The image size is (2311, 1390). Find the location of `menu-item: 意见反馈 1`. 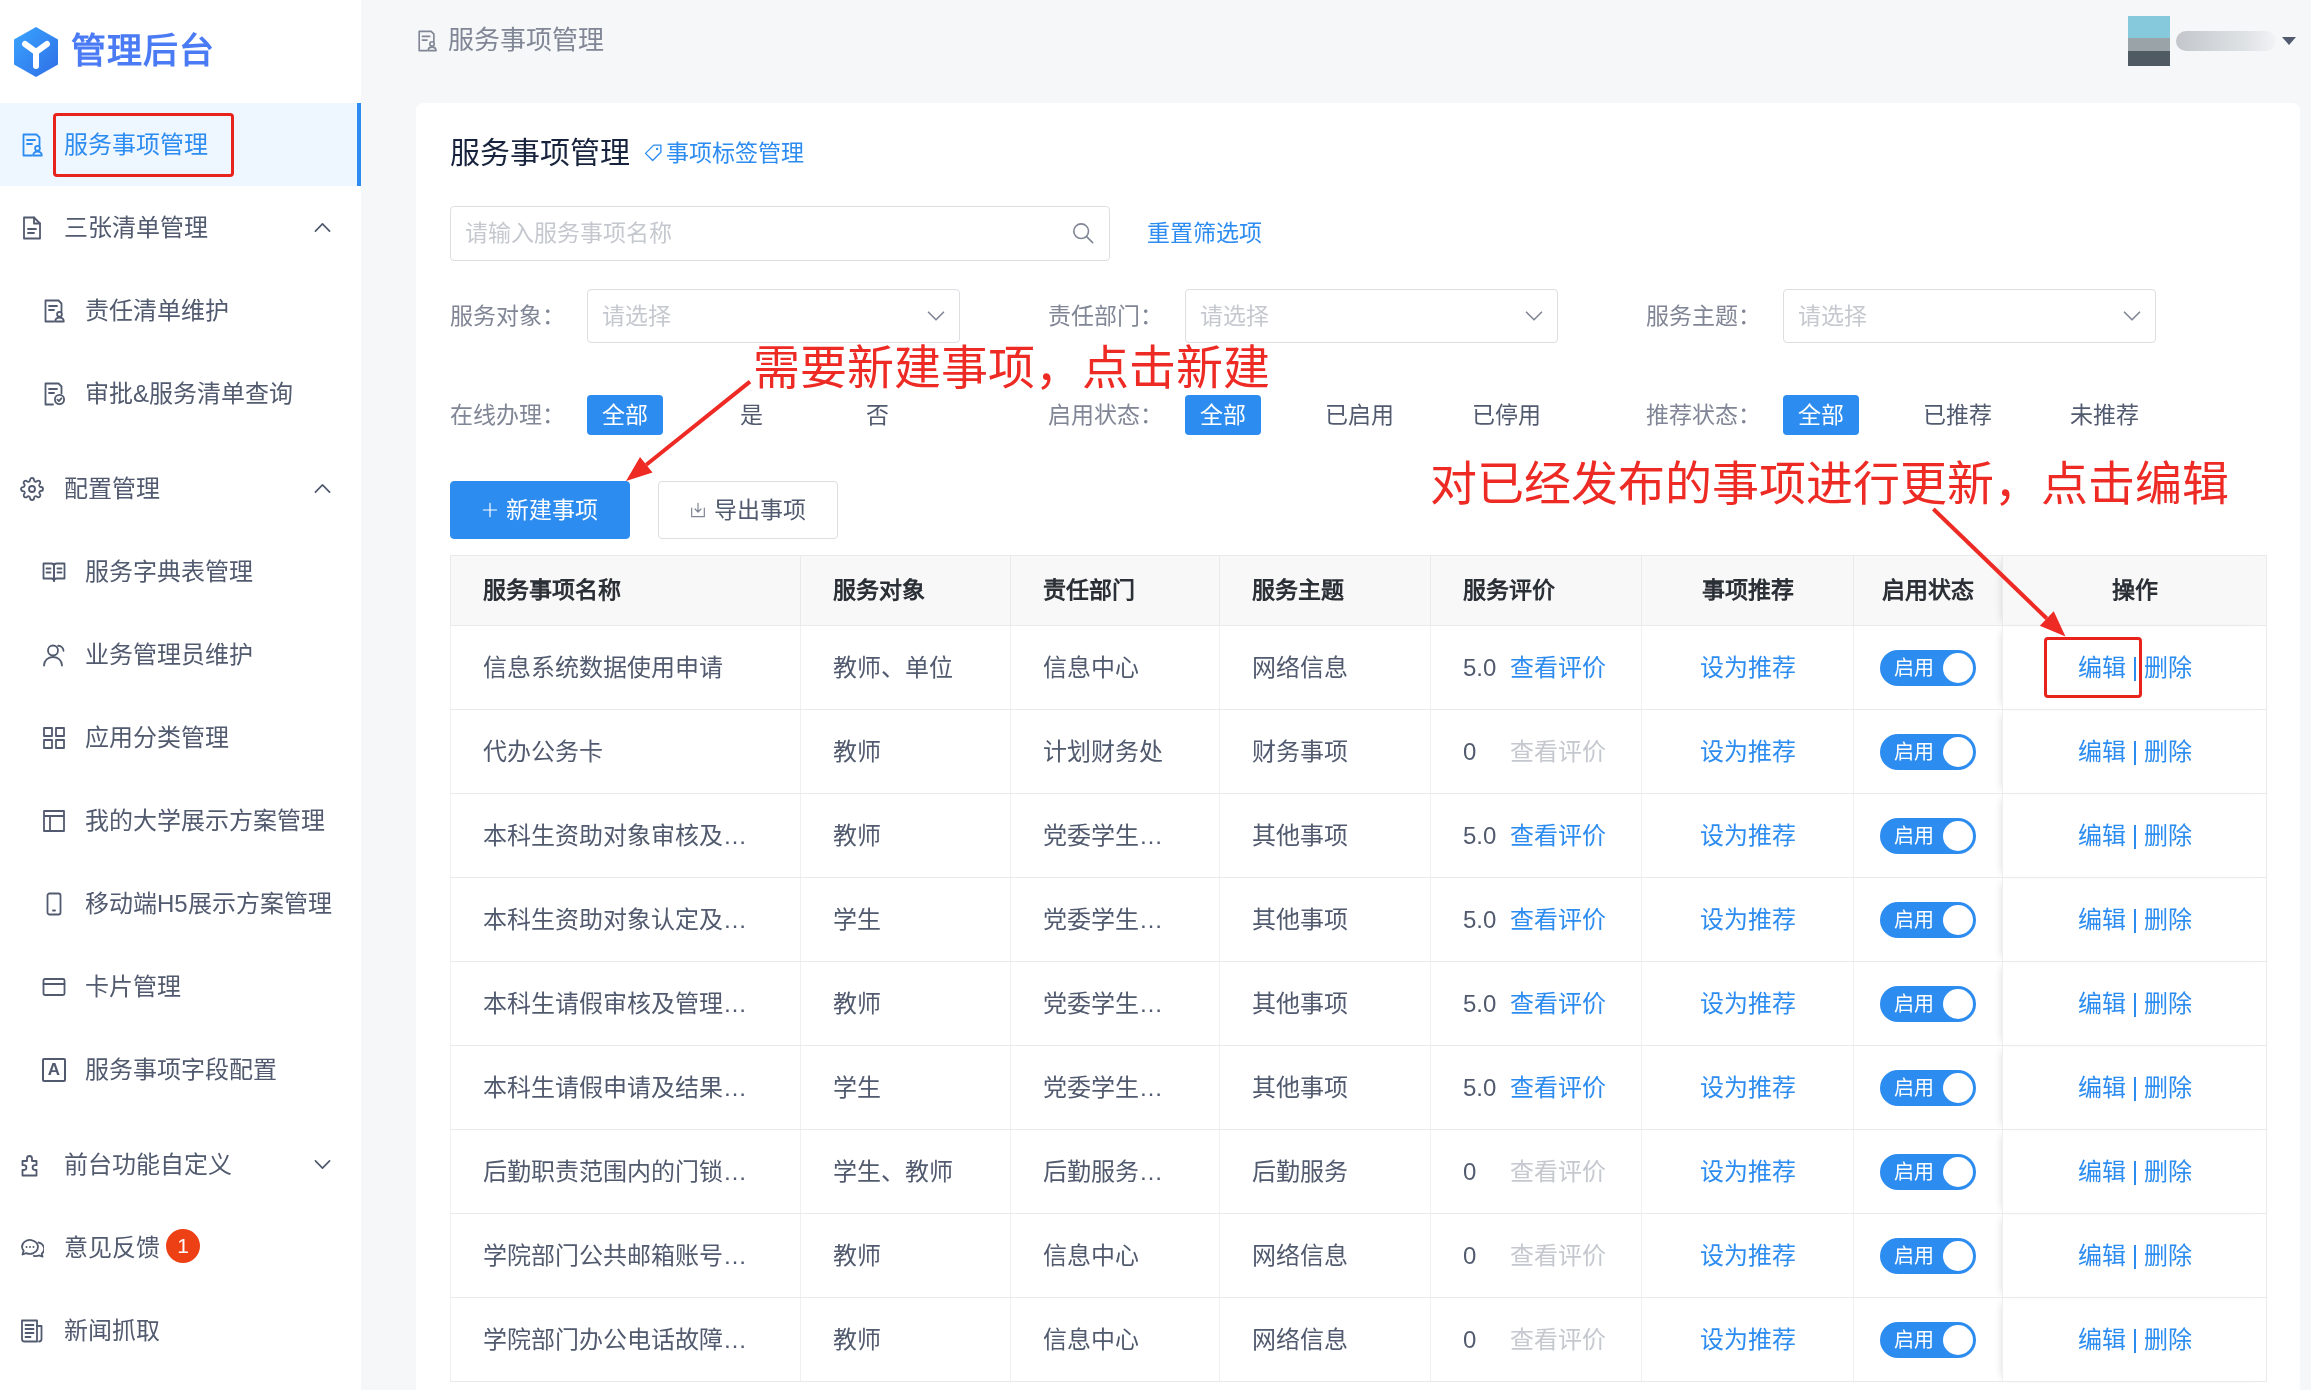

menu-item: 意见反馈 1 is located at coordinates (180, 1247).